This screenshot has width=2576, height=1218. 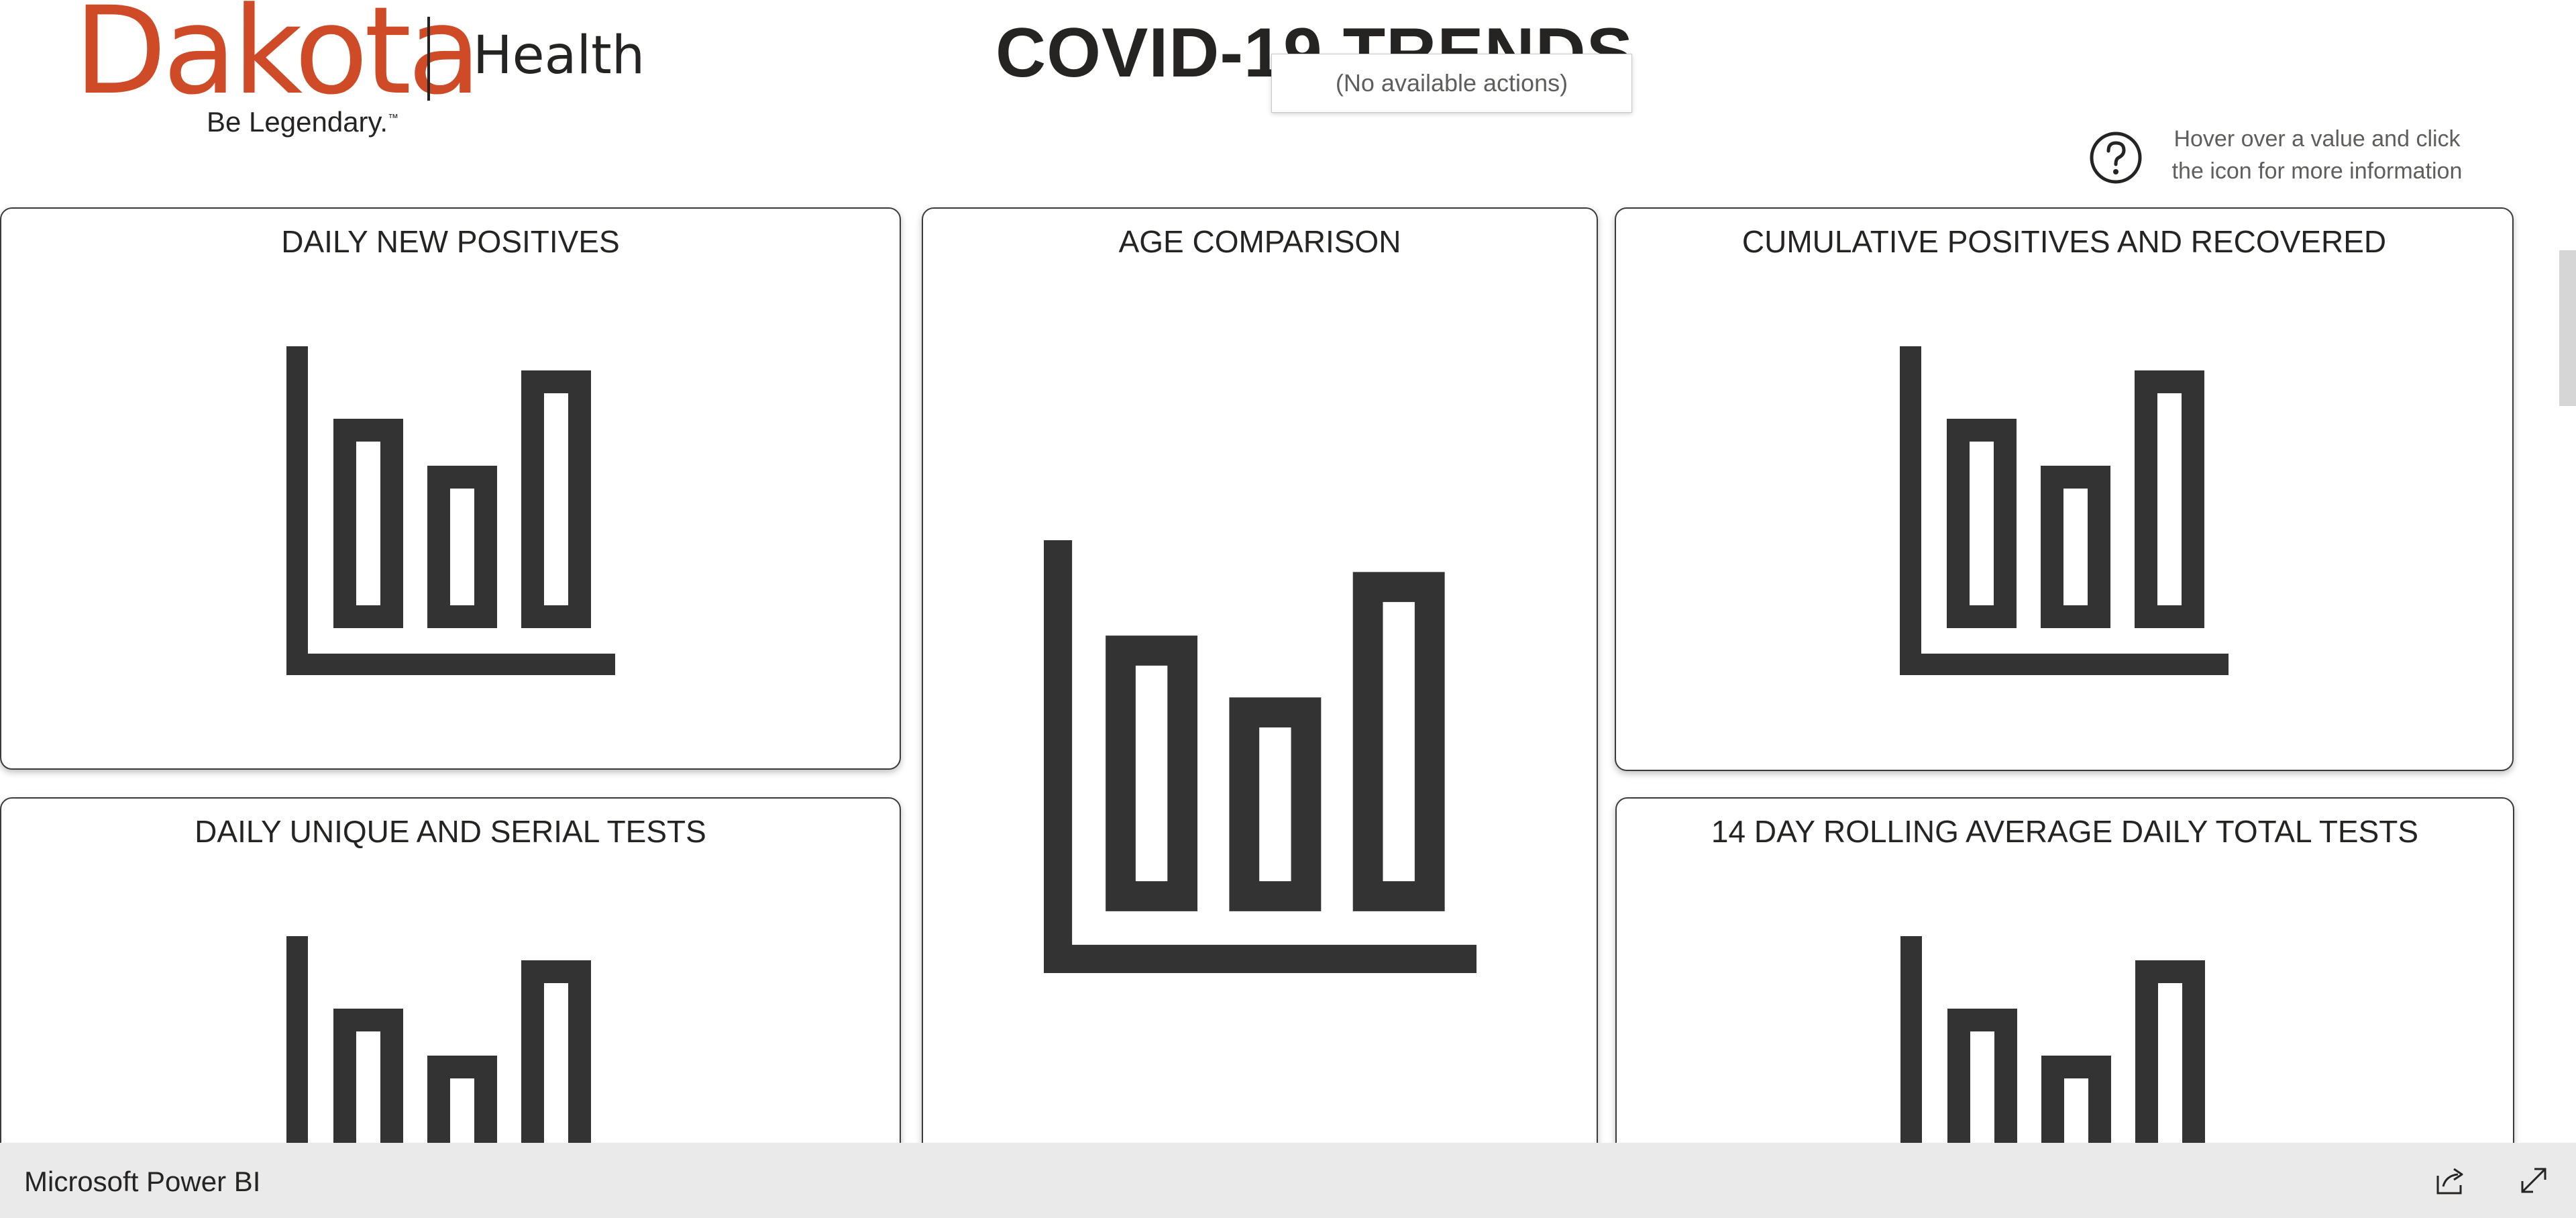 I want to click on powerbi-footer-bar: Microsoft Power BI, so click(x=1288, y=1180).